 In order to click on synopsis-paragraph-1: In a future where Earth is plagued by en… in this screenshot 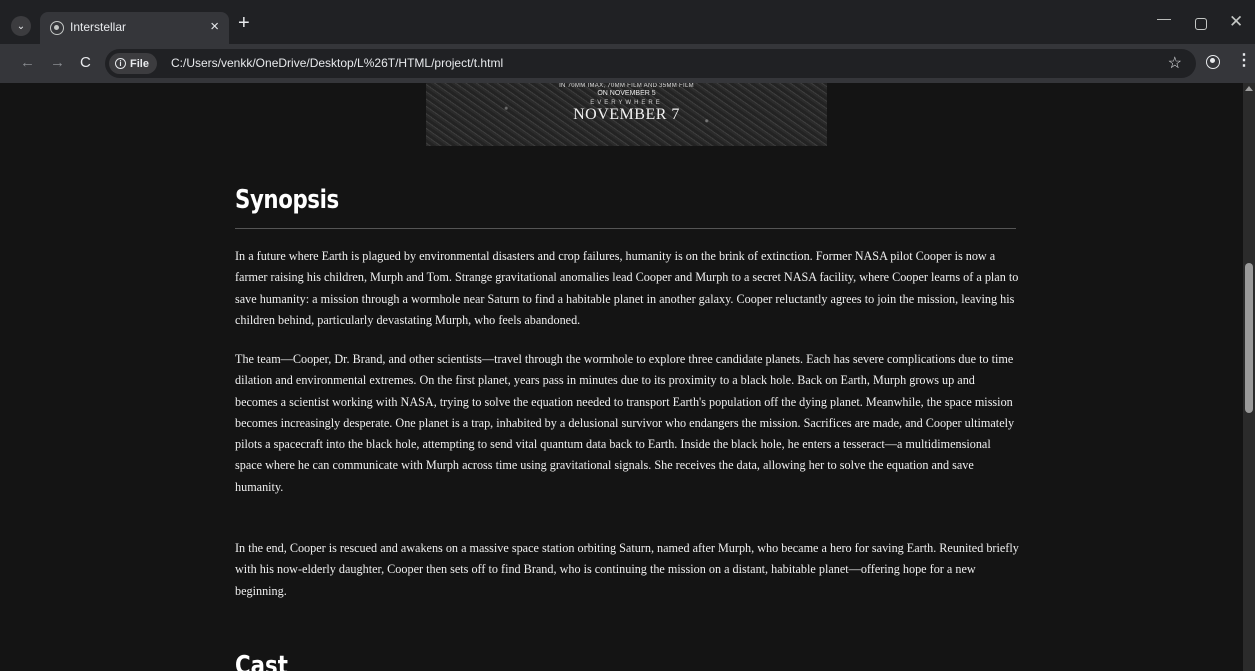, I will do `click(627, 288)`.